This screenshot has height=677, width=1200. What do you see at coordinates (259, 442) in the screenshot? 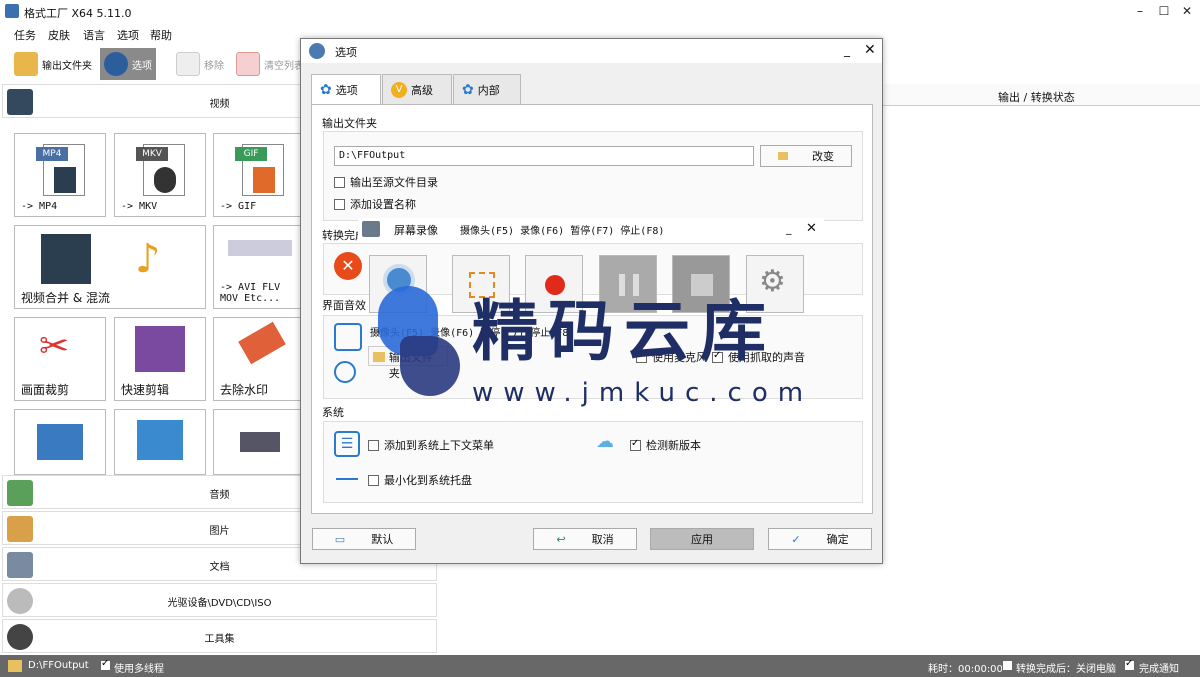
I see `tile-video-tools` at bounding box center [259, 442].